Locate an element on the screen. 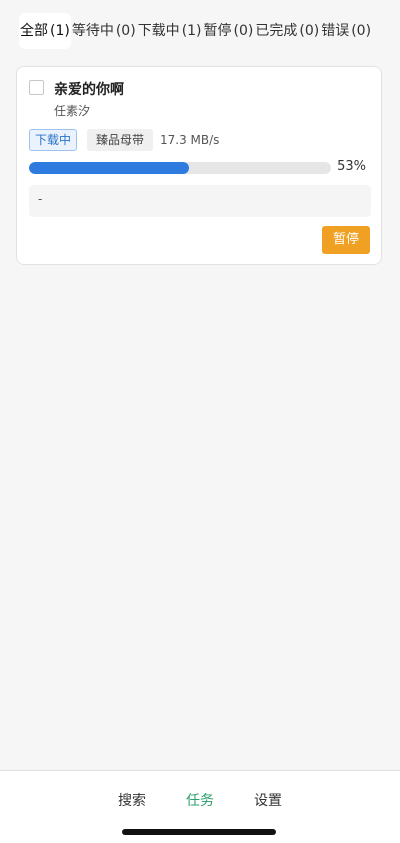  task-title: 亲爱的你啊 is located at coordinates (89, 90).